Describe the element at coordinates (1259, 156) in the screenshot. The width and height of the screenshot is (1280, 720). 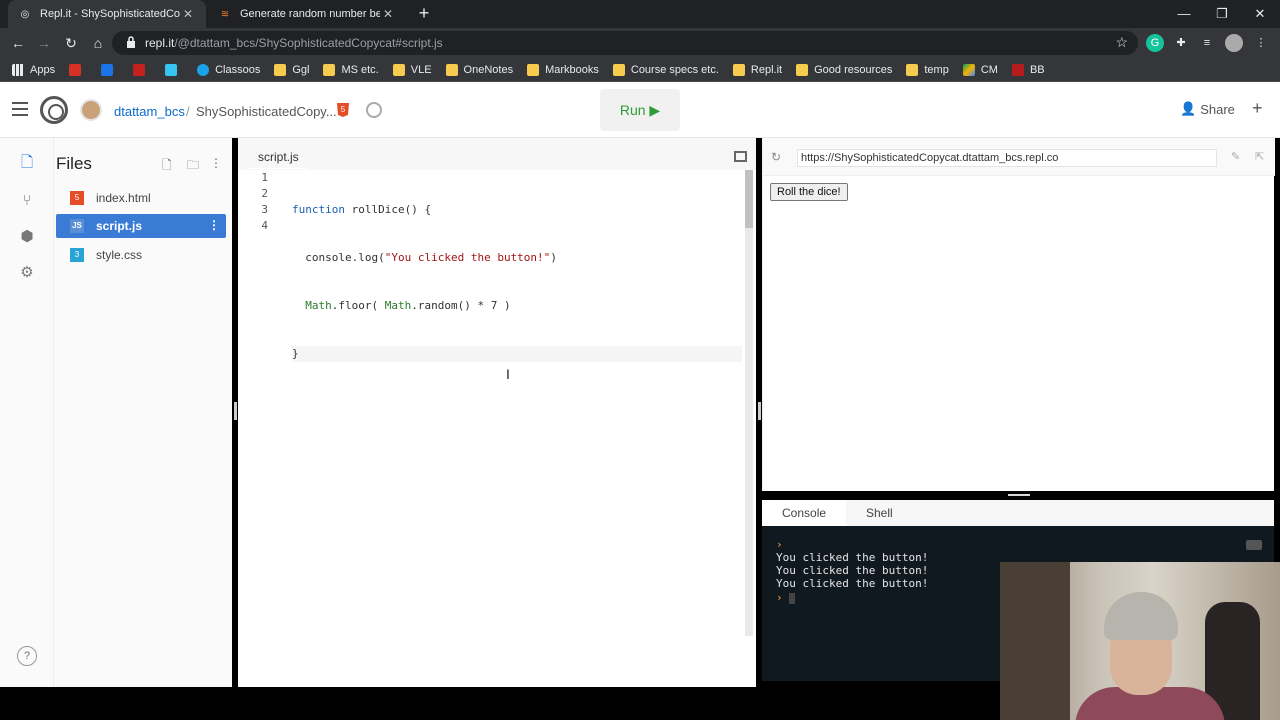
I see `open-new-tab-icon: ⇱` at that location.